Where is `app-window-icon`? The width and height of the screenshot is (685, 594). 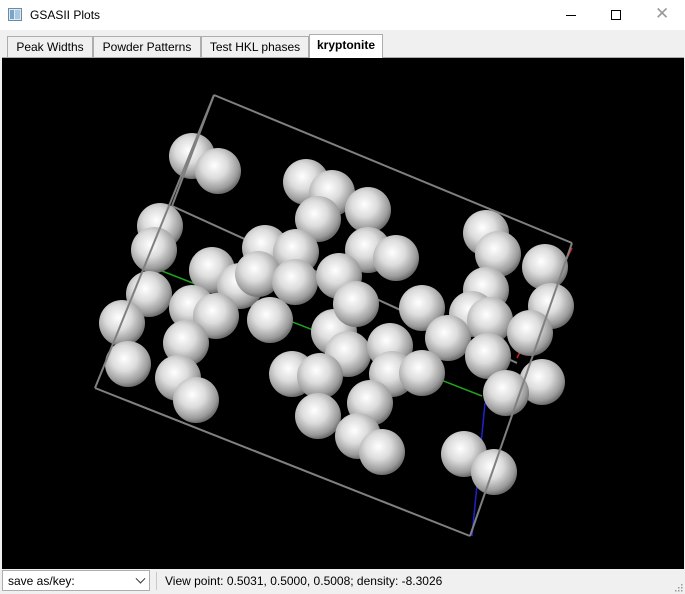 app-window-icon is located at coordinates (15, 14).